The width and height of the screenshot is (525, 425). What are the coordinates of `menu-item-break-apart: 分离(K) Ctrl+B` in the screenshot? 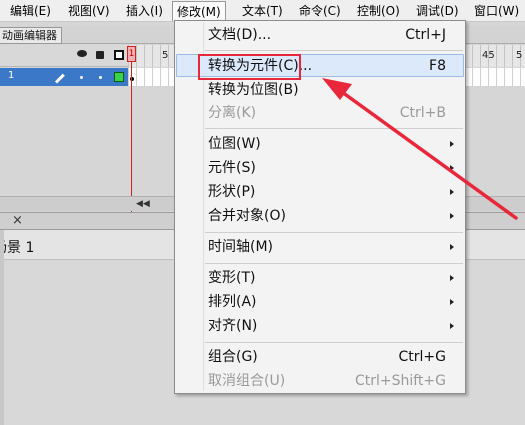 It's located at (320, 113).